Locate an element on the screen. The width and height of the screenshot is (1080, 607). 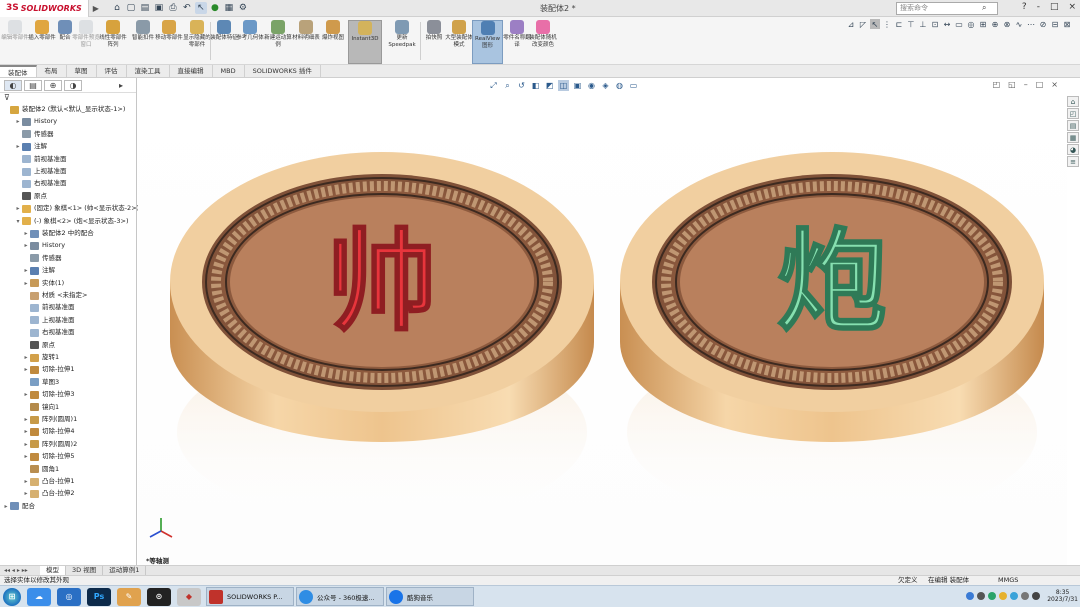
tree-item: ▸ 阵列(圆周)1 is located at coordinates (49, 419).